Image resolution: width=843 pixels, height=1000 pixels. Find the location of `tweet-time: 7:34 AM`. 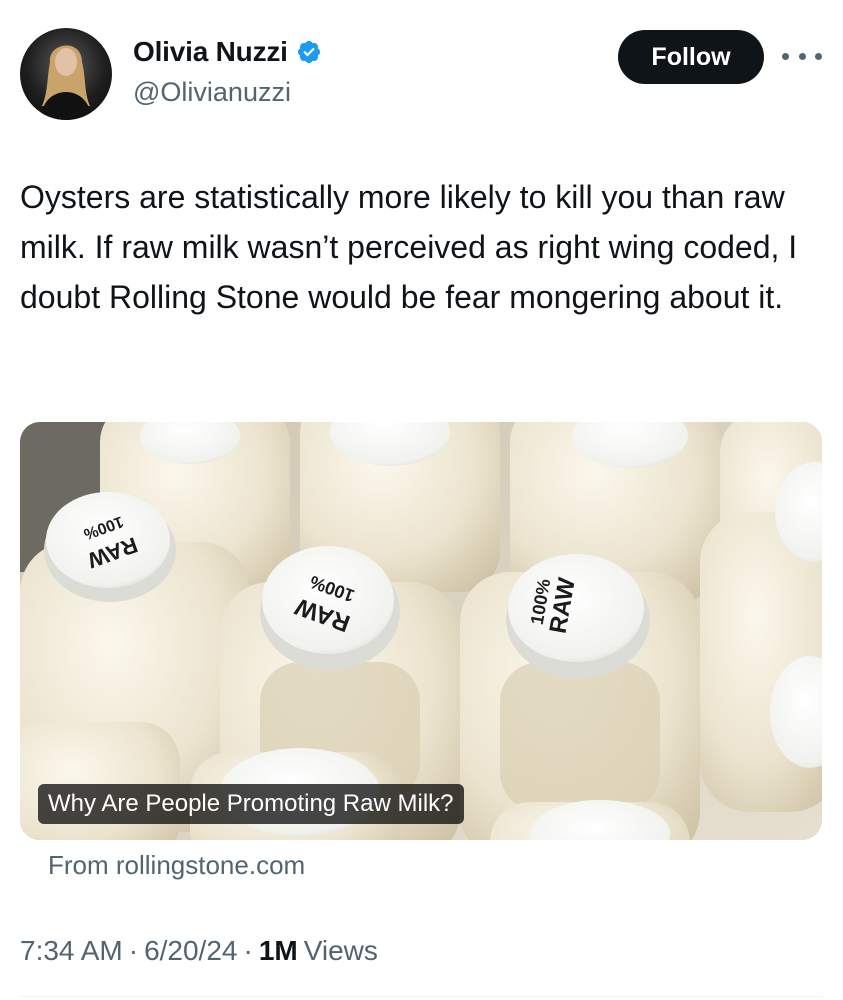

tweet-time: 7:34 AM is located at coordinates (71, 951).